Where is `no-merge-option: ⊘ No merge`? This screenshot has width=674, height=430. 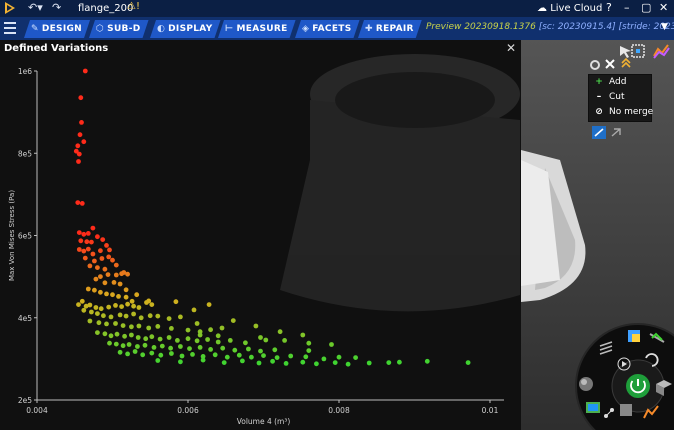
no-merge-option: ⊘ No merge is located at coordinates (623, 114).